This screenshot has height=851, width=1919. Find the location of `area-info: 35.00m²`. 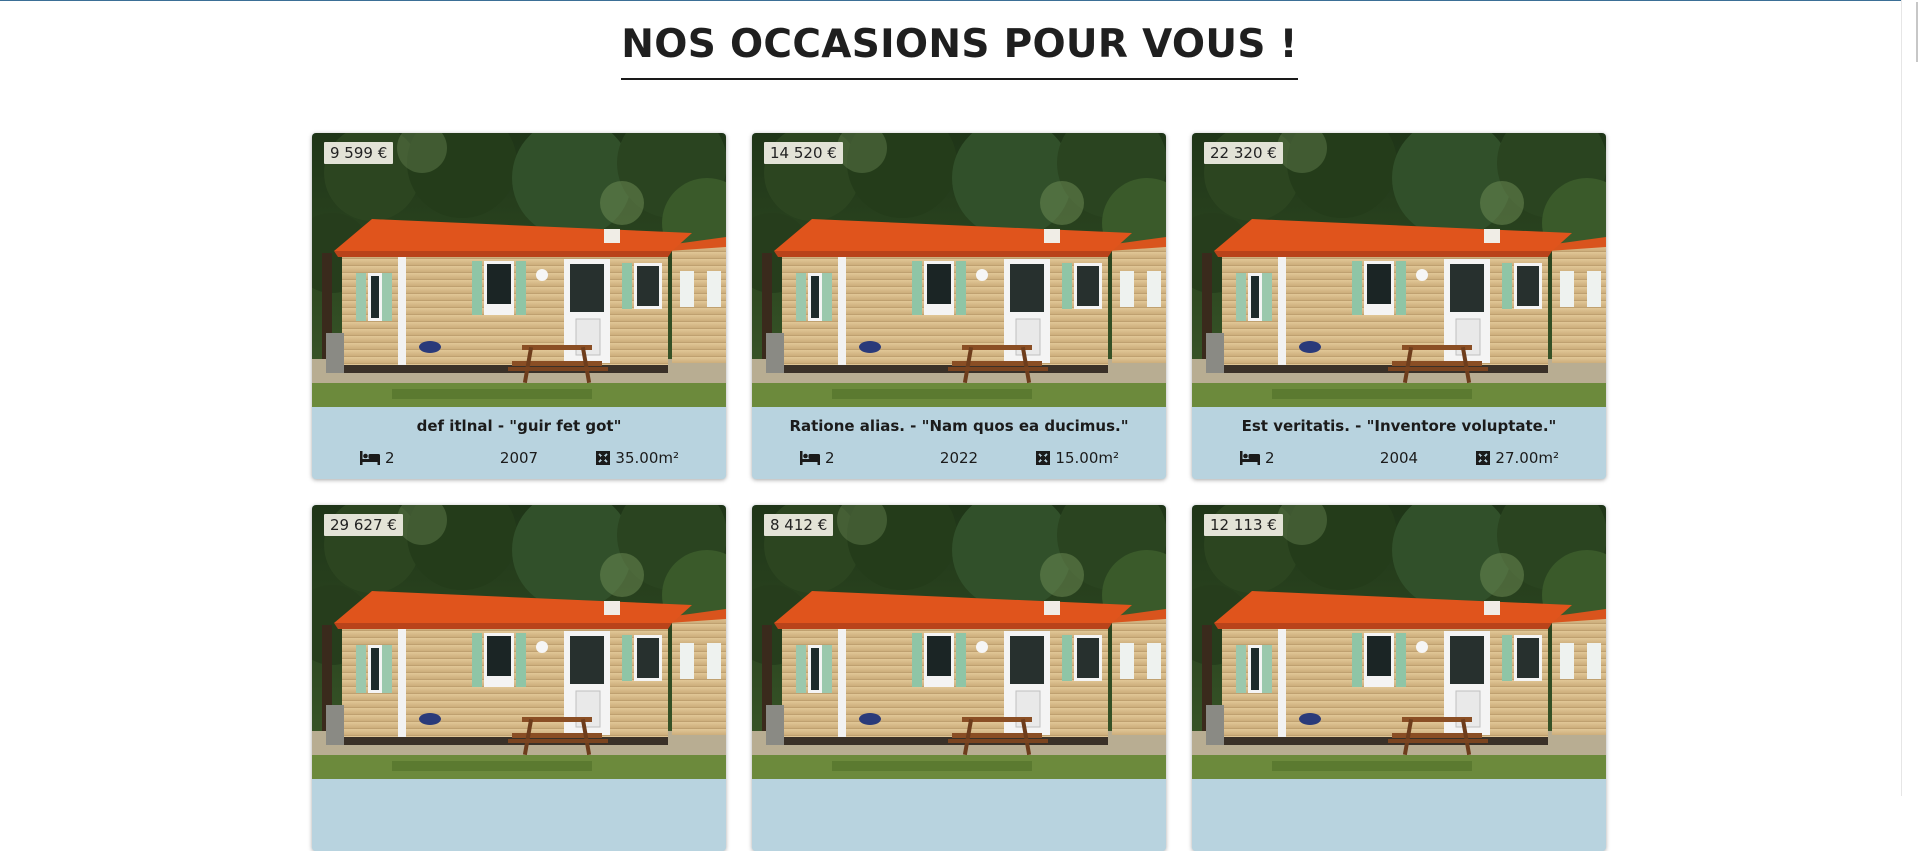

area-info: 35.00m² is located at coordinates (637, 458).